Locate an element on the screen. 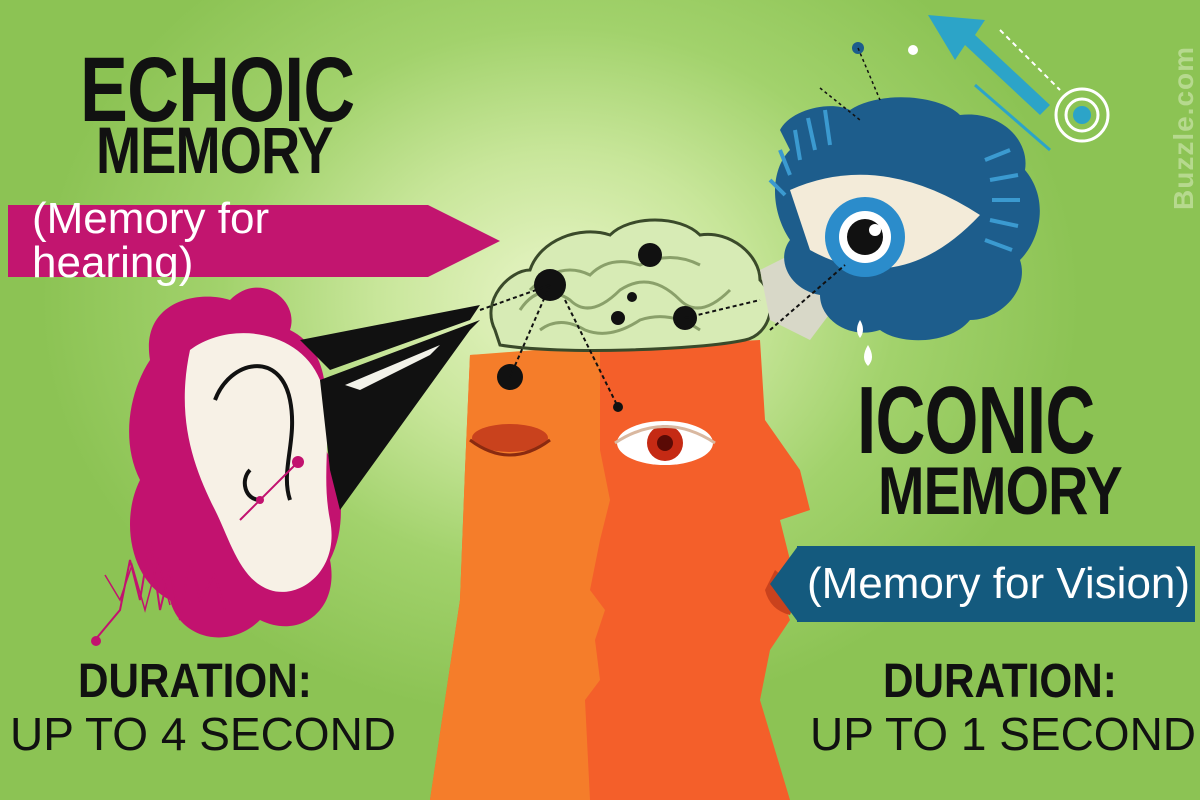  echoic-duration: DURATION: UP TO 4 SECOND is located at coordinates (203, 707).